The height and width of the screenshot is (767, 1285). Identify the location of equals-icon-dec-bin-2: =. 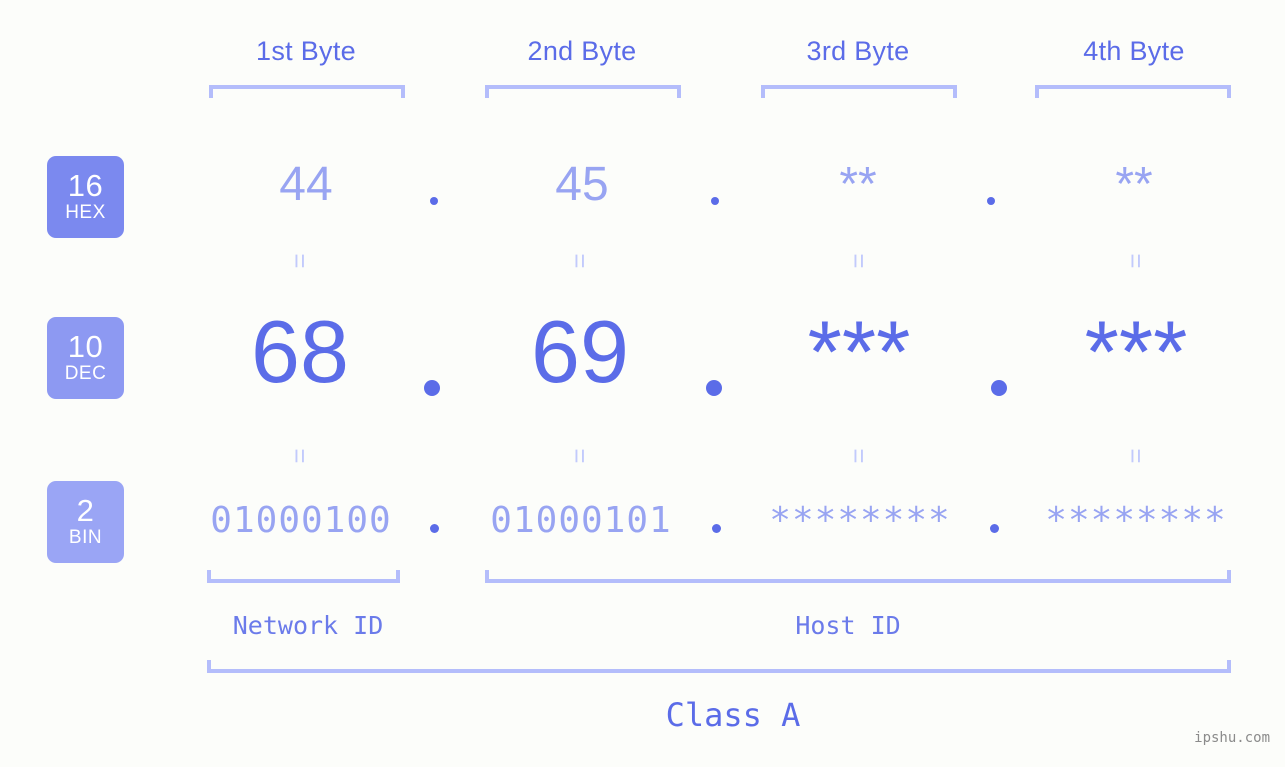
(580, 456).